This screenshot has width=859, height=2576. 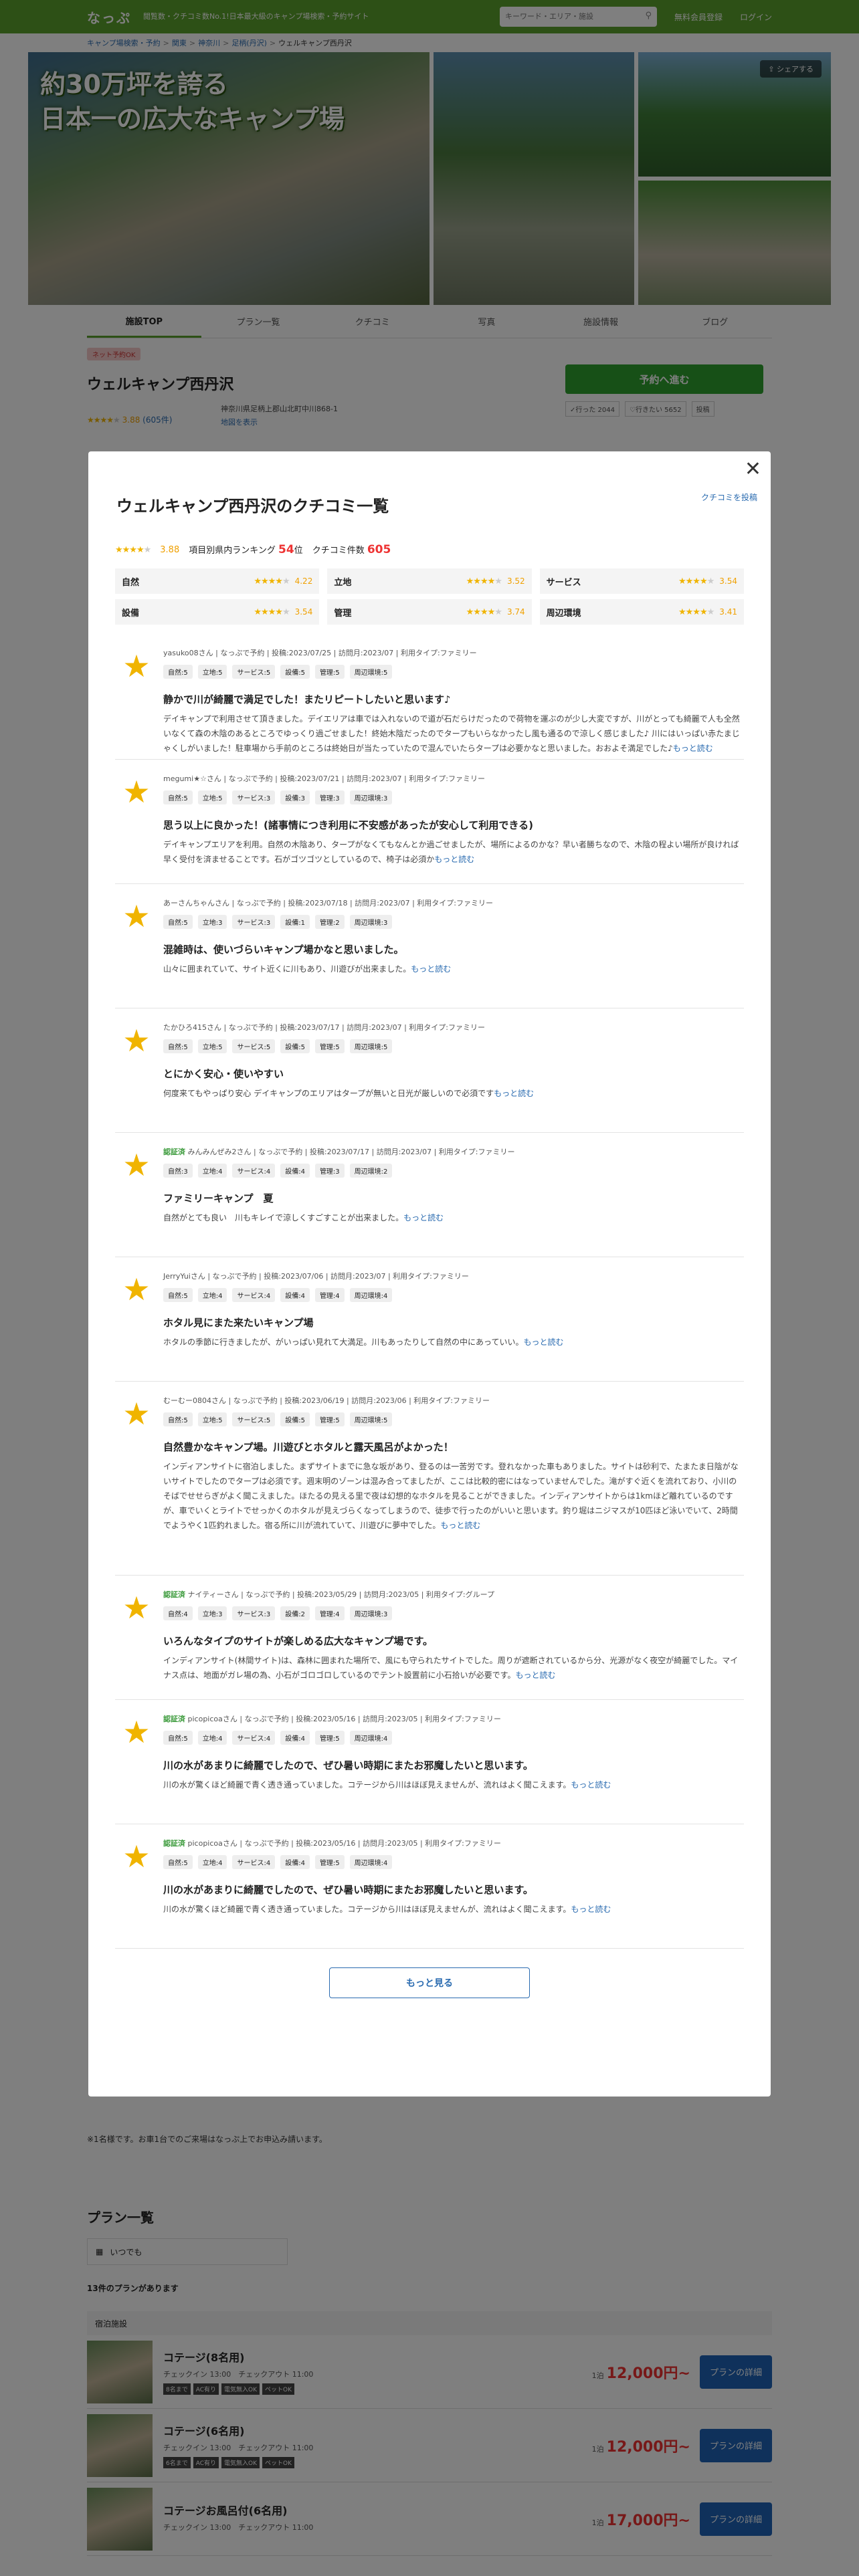 I want to click on review-scores: 自然:5 立地:4 サービス:4 設備:4 管理:5 周辺環境:4, so click(x=454, y=1738).